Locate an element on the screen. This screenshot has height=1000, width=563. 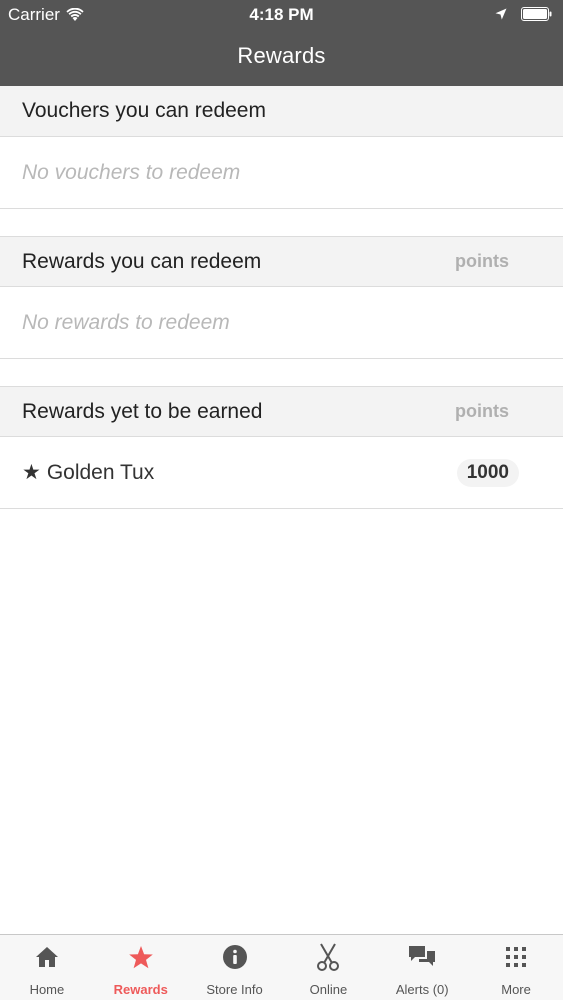
redeemable-section-title: Rewards you can redeem is located at coordinates (142, 261).